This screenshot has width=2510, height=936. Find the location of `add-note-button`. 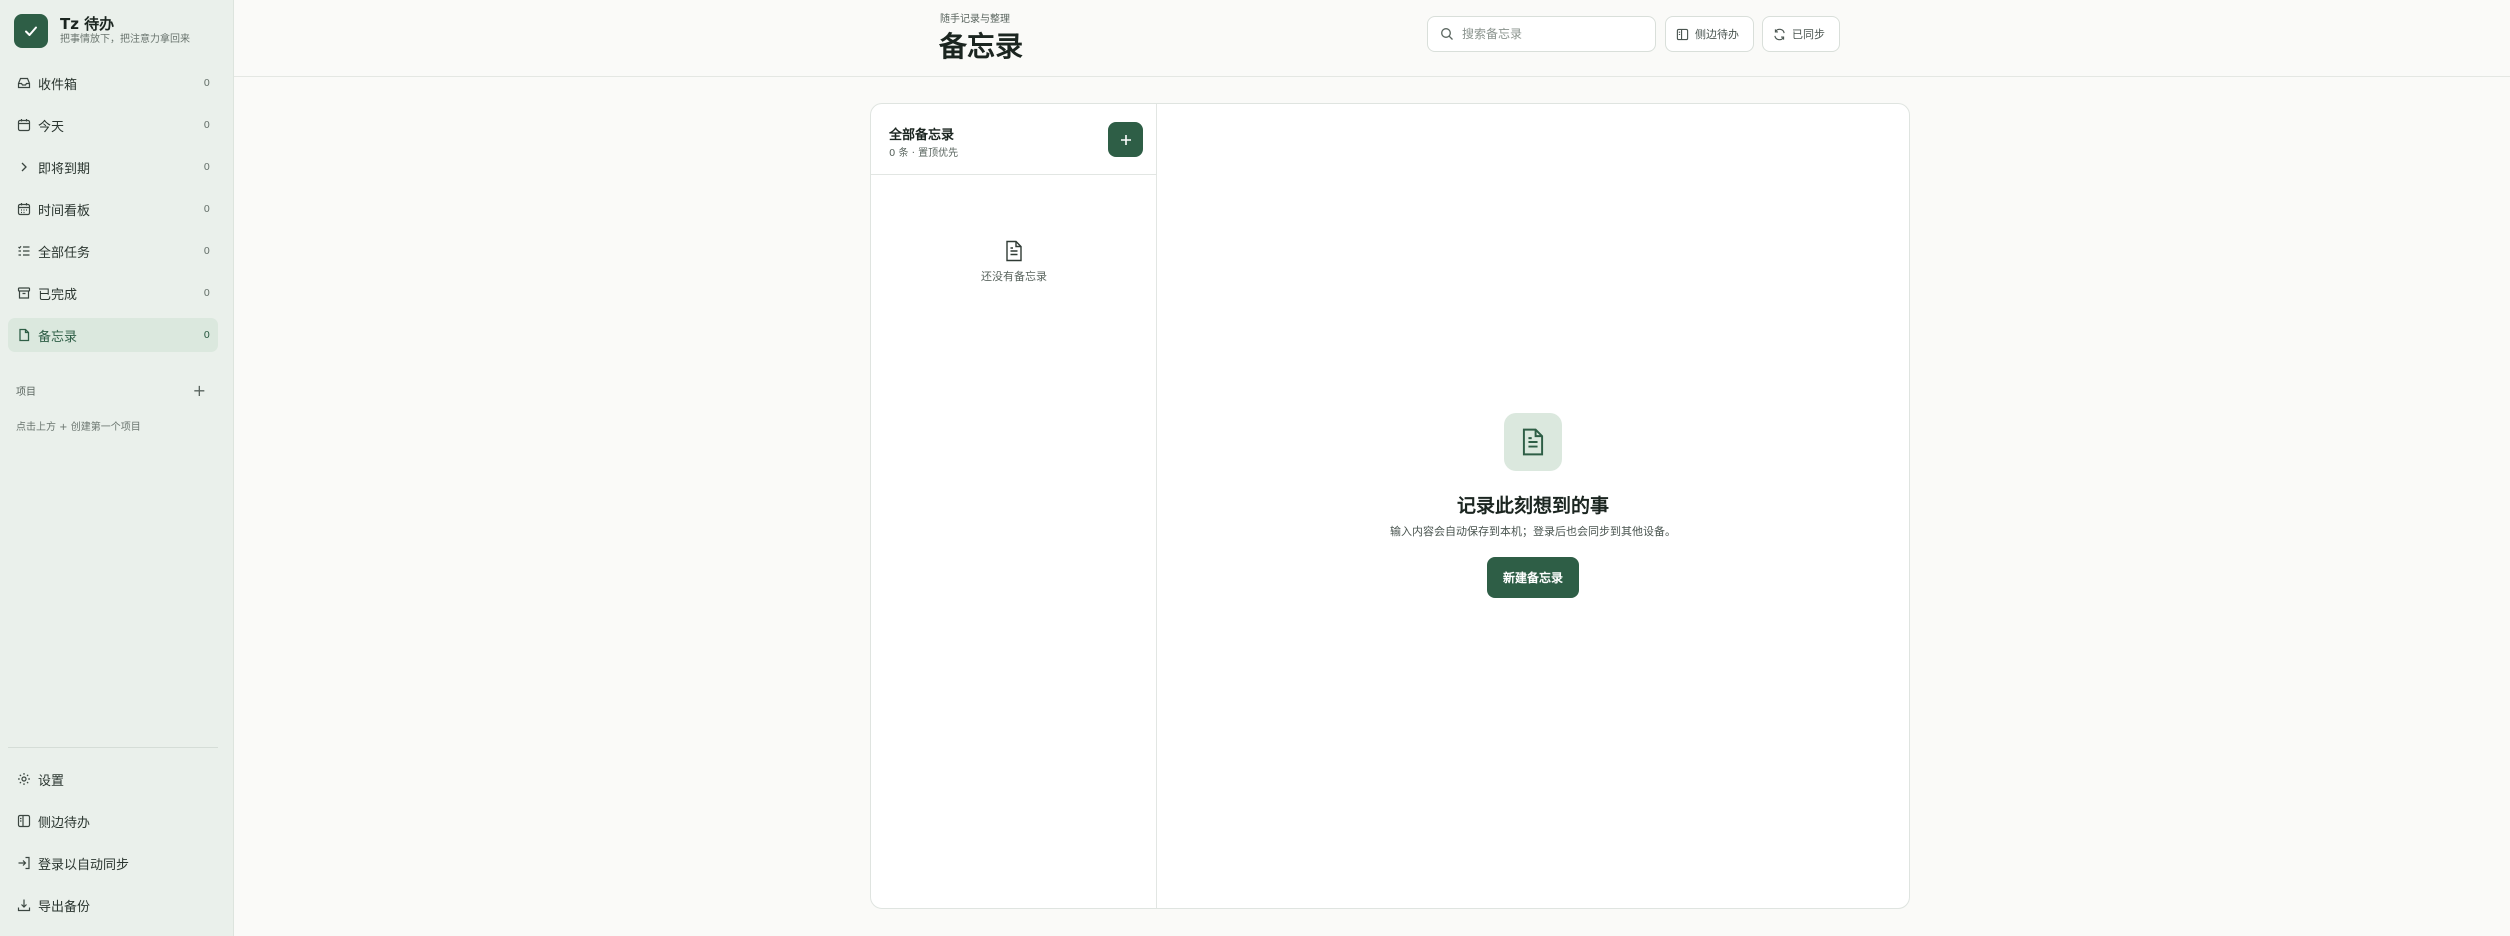

add-note-button is located at coordinates (1125, 139).